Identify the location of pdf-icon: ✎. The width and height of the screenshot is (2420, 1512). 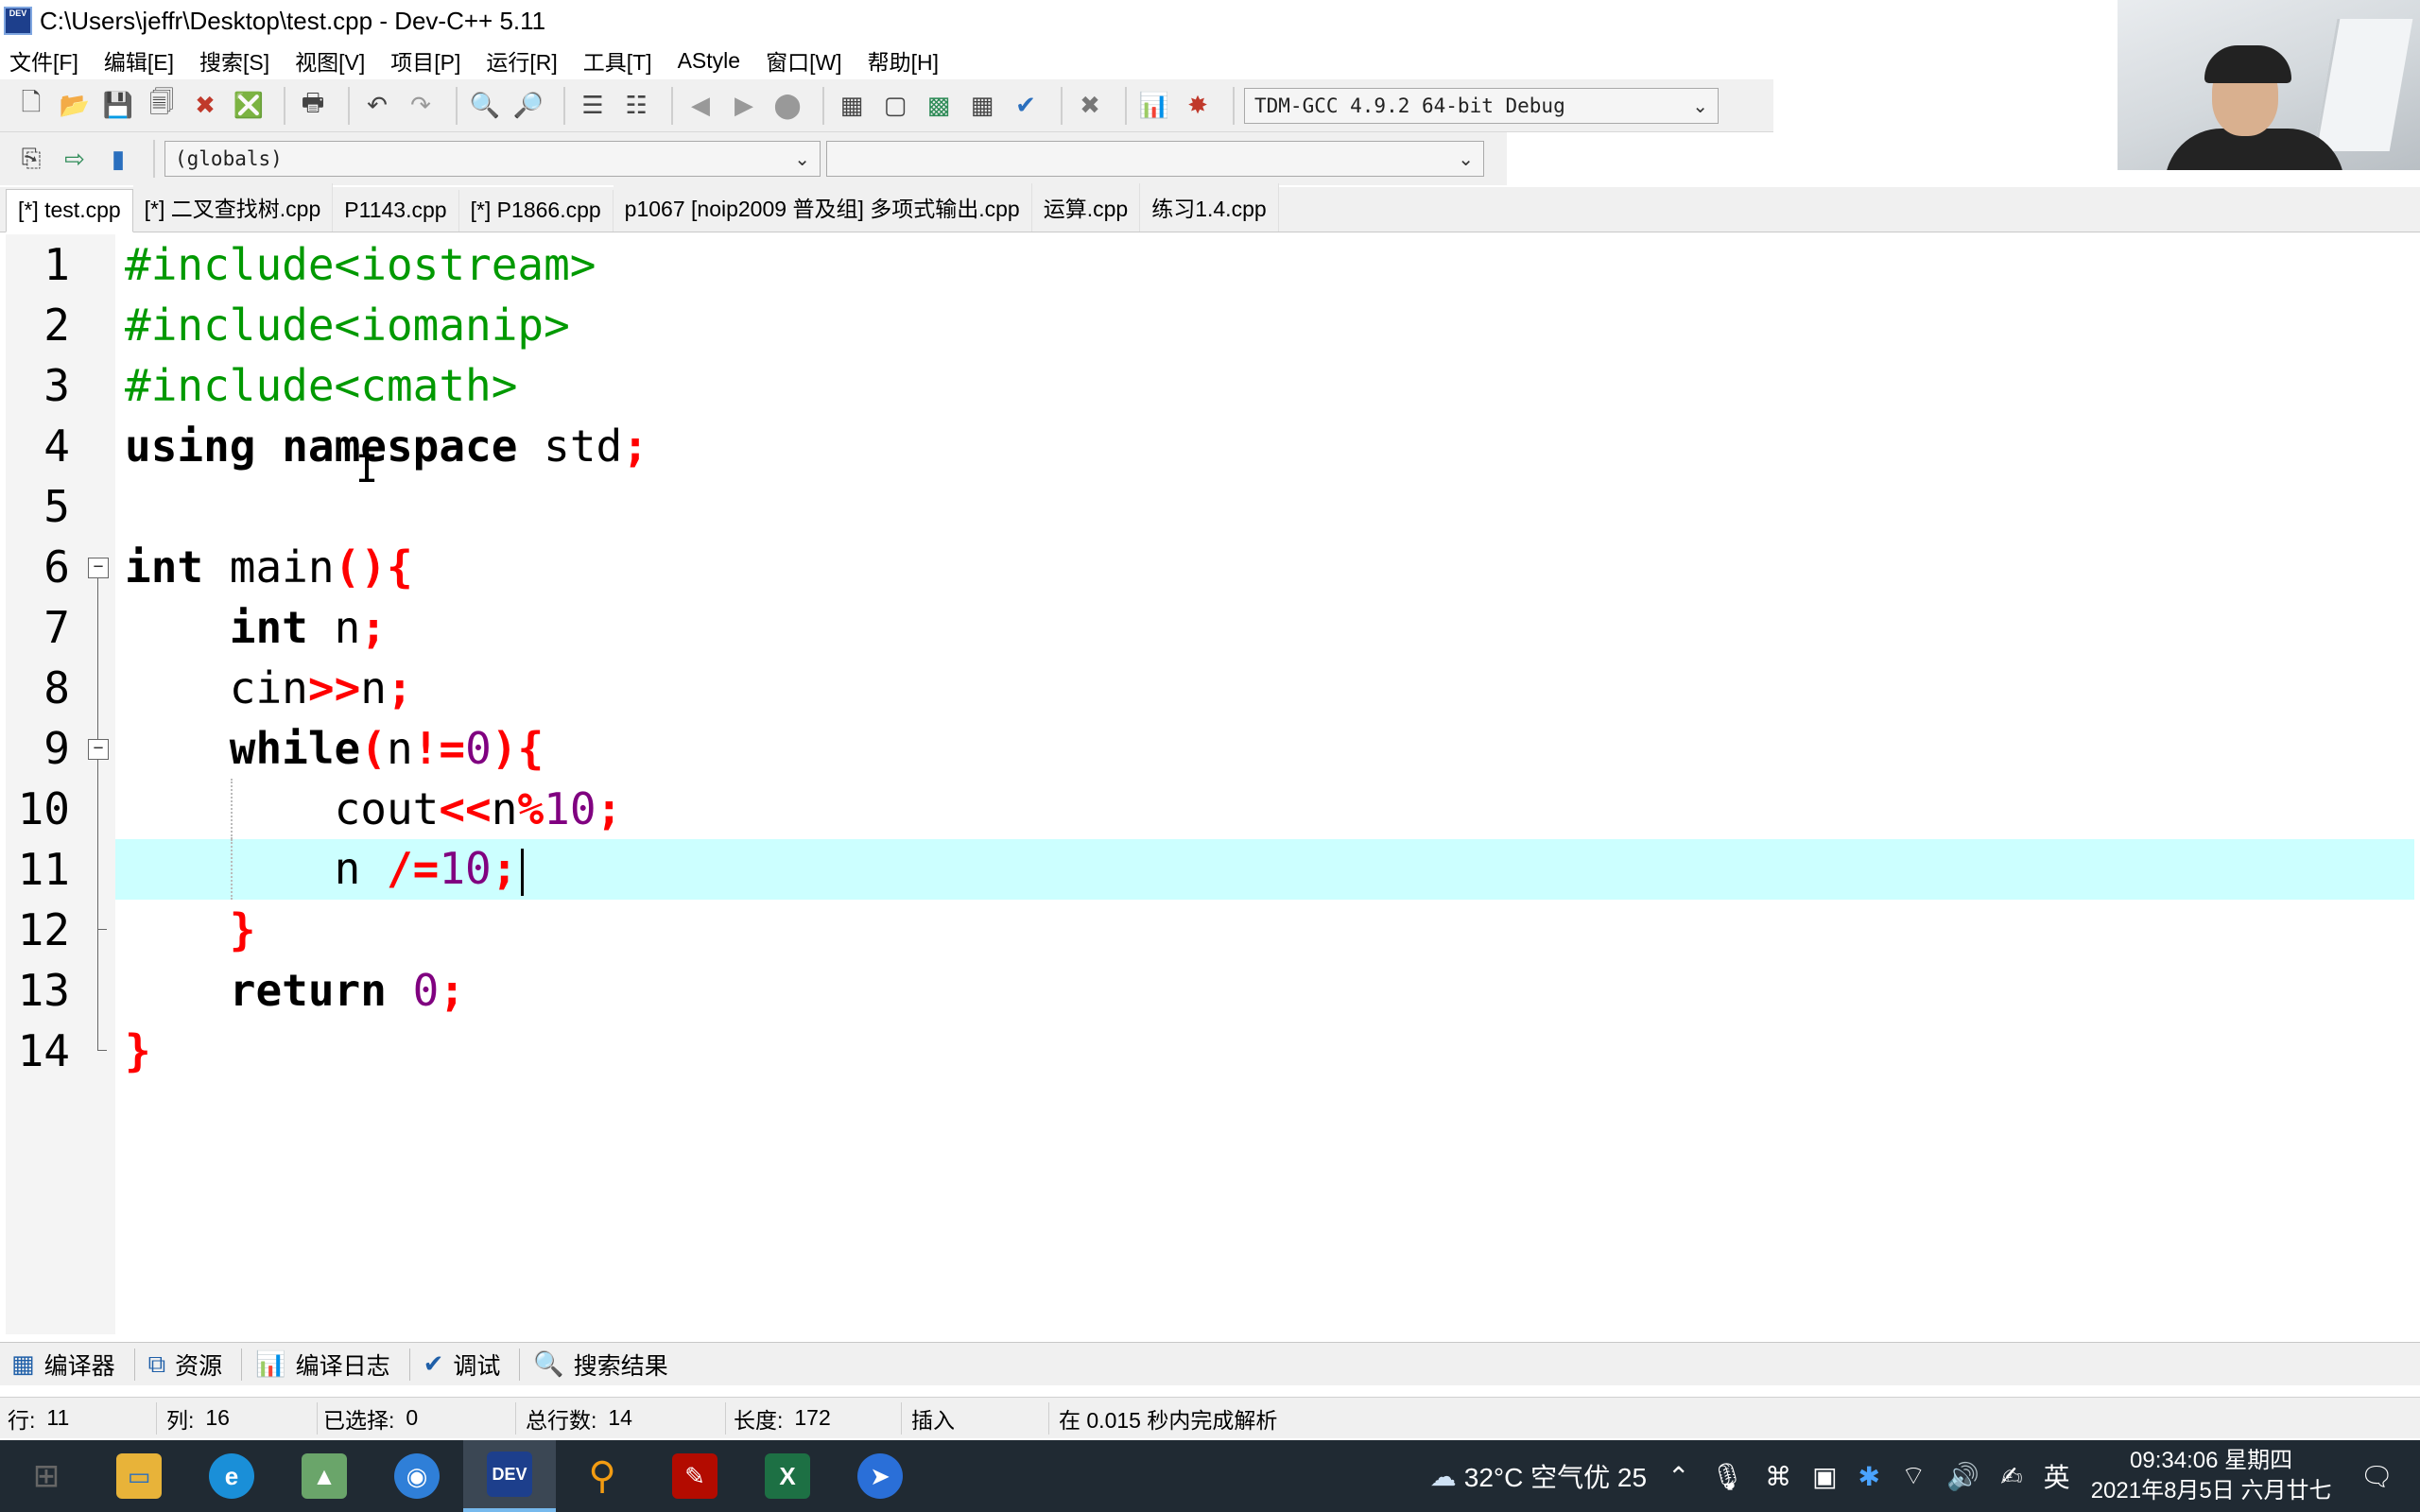
(694, 1476).